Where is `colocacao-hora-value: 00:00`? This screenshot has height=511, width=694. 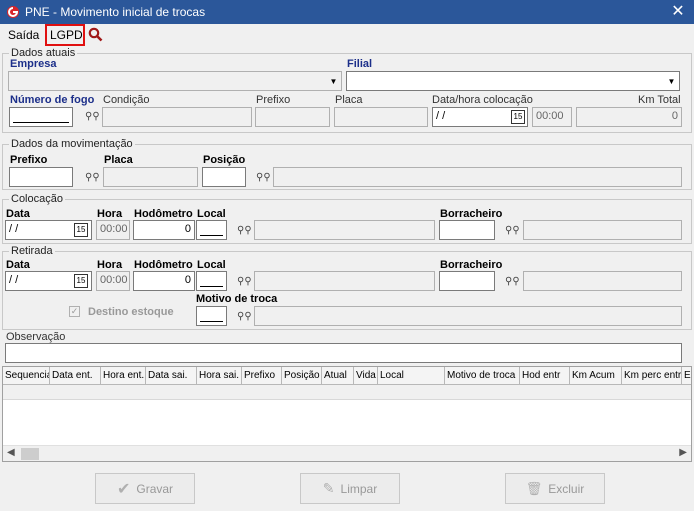
colocacao-hora-value: 00:00 is located at coordinates (114, 229).